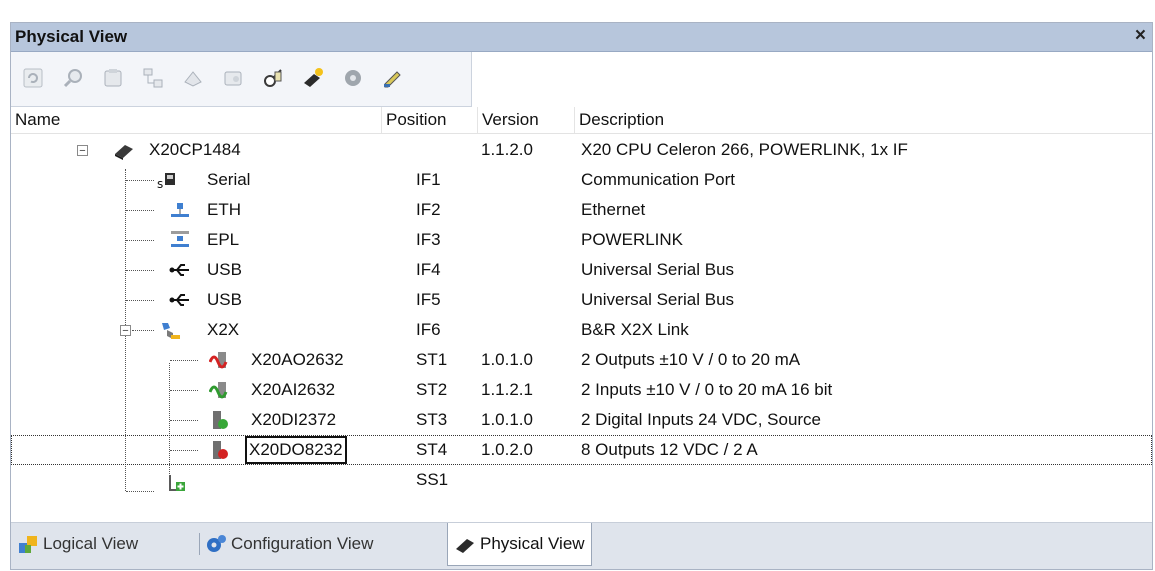  What do you see at coordinates (313, 78) in the screenshot?
I see `insert-hardware-icon` at bounding box center [313, 78].